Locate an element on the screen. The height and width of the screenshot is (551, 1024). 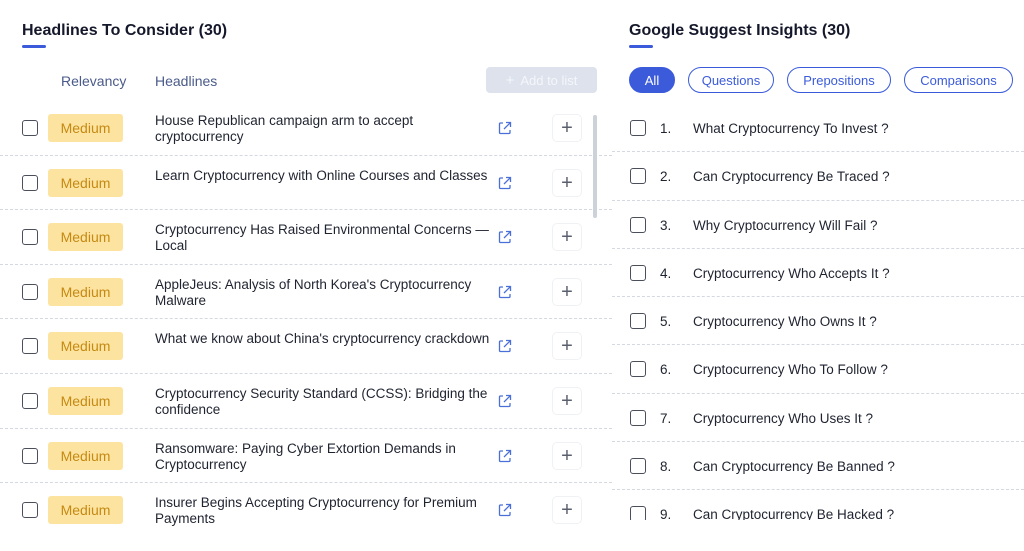
suggestion-number: 3. is located at coordinates (666, 225).